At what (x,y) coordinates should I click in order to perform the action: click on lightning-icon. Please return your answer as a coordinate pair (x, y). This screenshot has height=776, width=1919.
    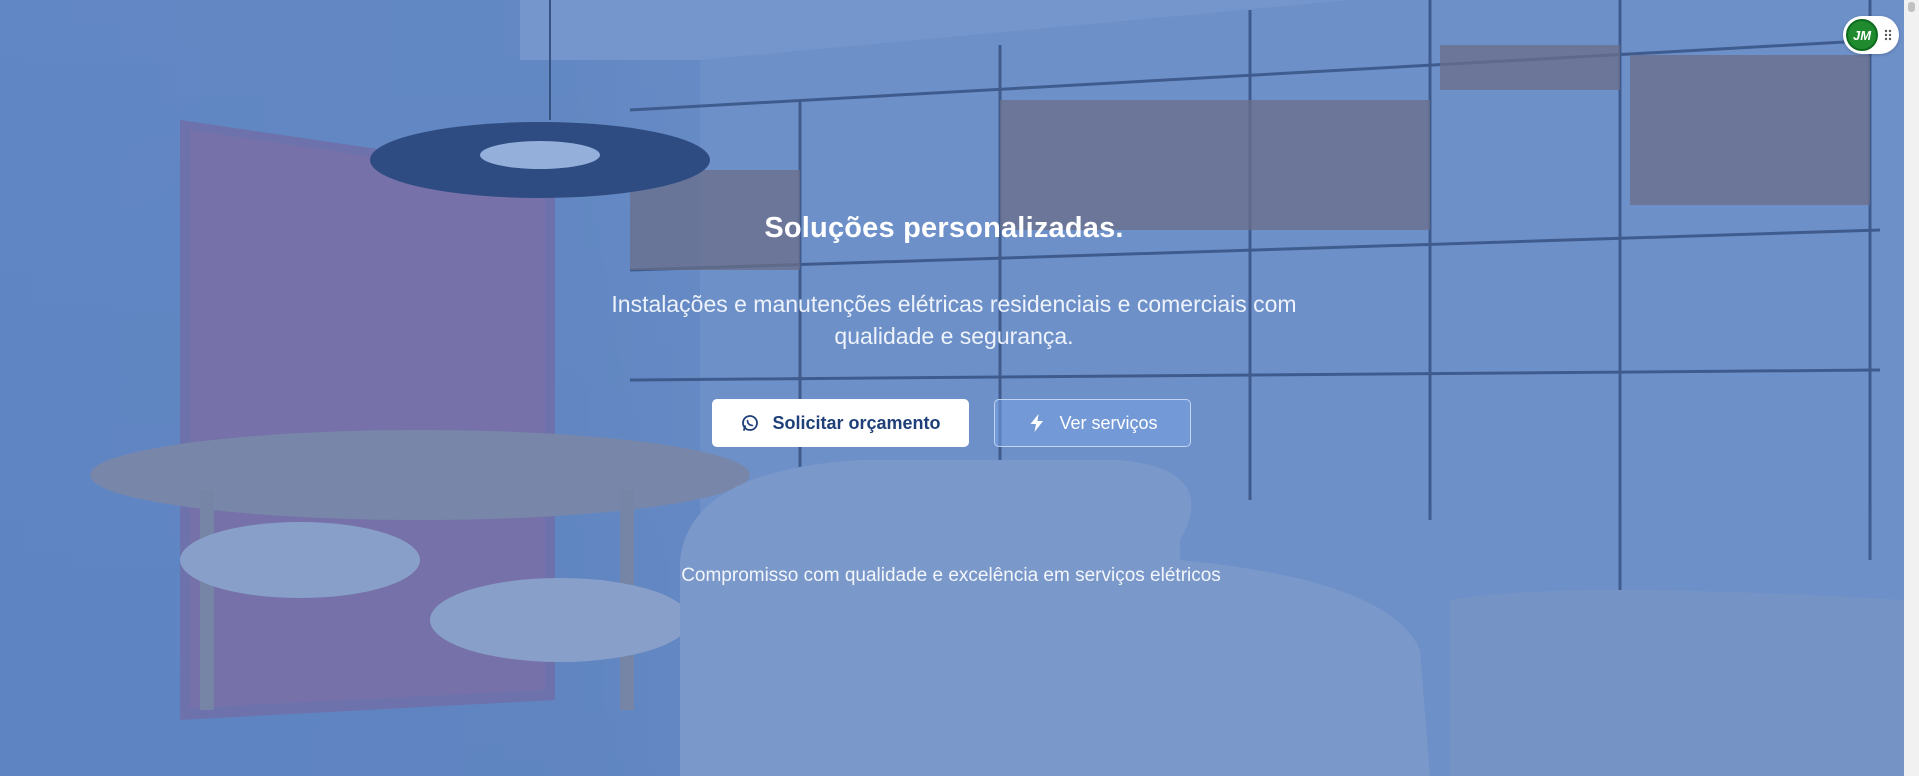
    Looking at the image, I should click on (1037, 423).